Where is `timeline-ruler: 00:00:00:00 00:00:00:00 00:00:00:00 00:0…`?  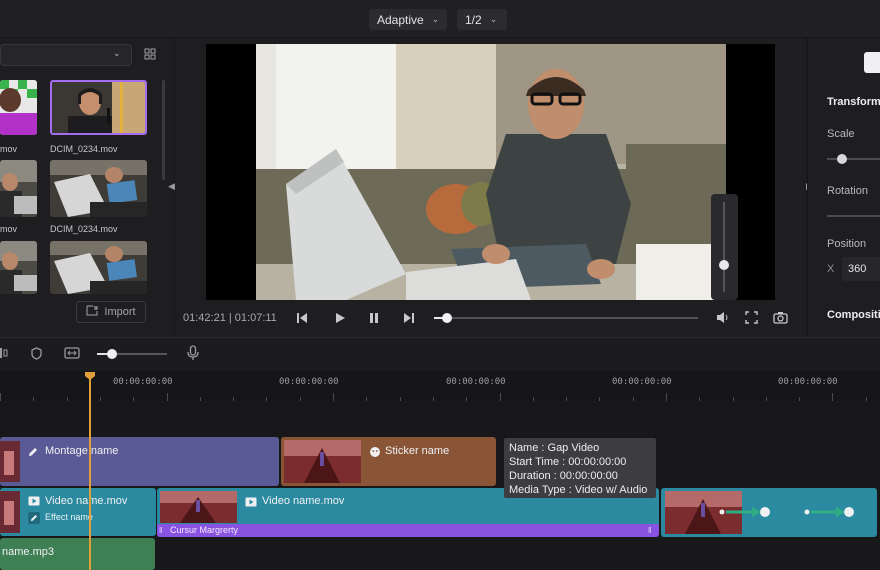
timeline-ruler: 00:00:00:00 00:00:00:00 00:00:00:00 00:0… is located at coordinates (440, 386).